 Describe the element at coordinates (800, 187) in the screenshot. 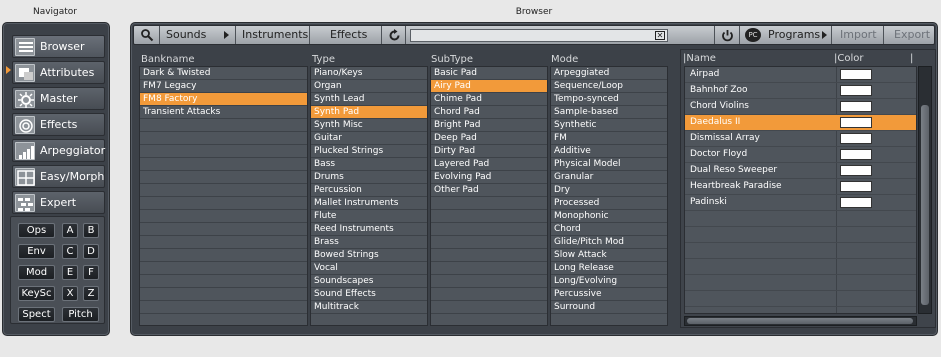

I see `program-row: Heartbreak Paradise` at that location.